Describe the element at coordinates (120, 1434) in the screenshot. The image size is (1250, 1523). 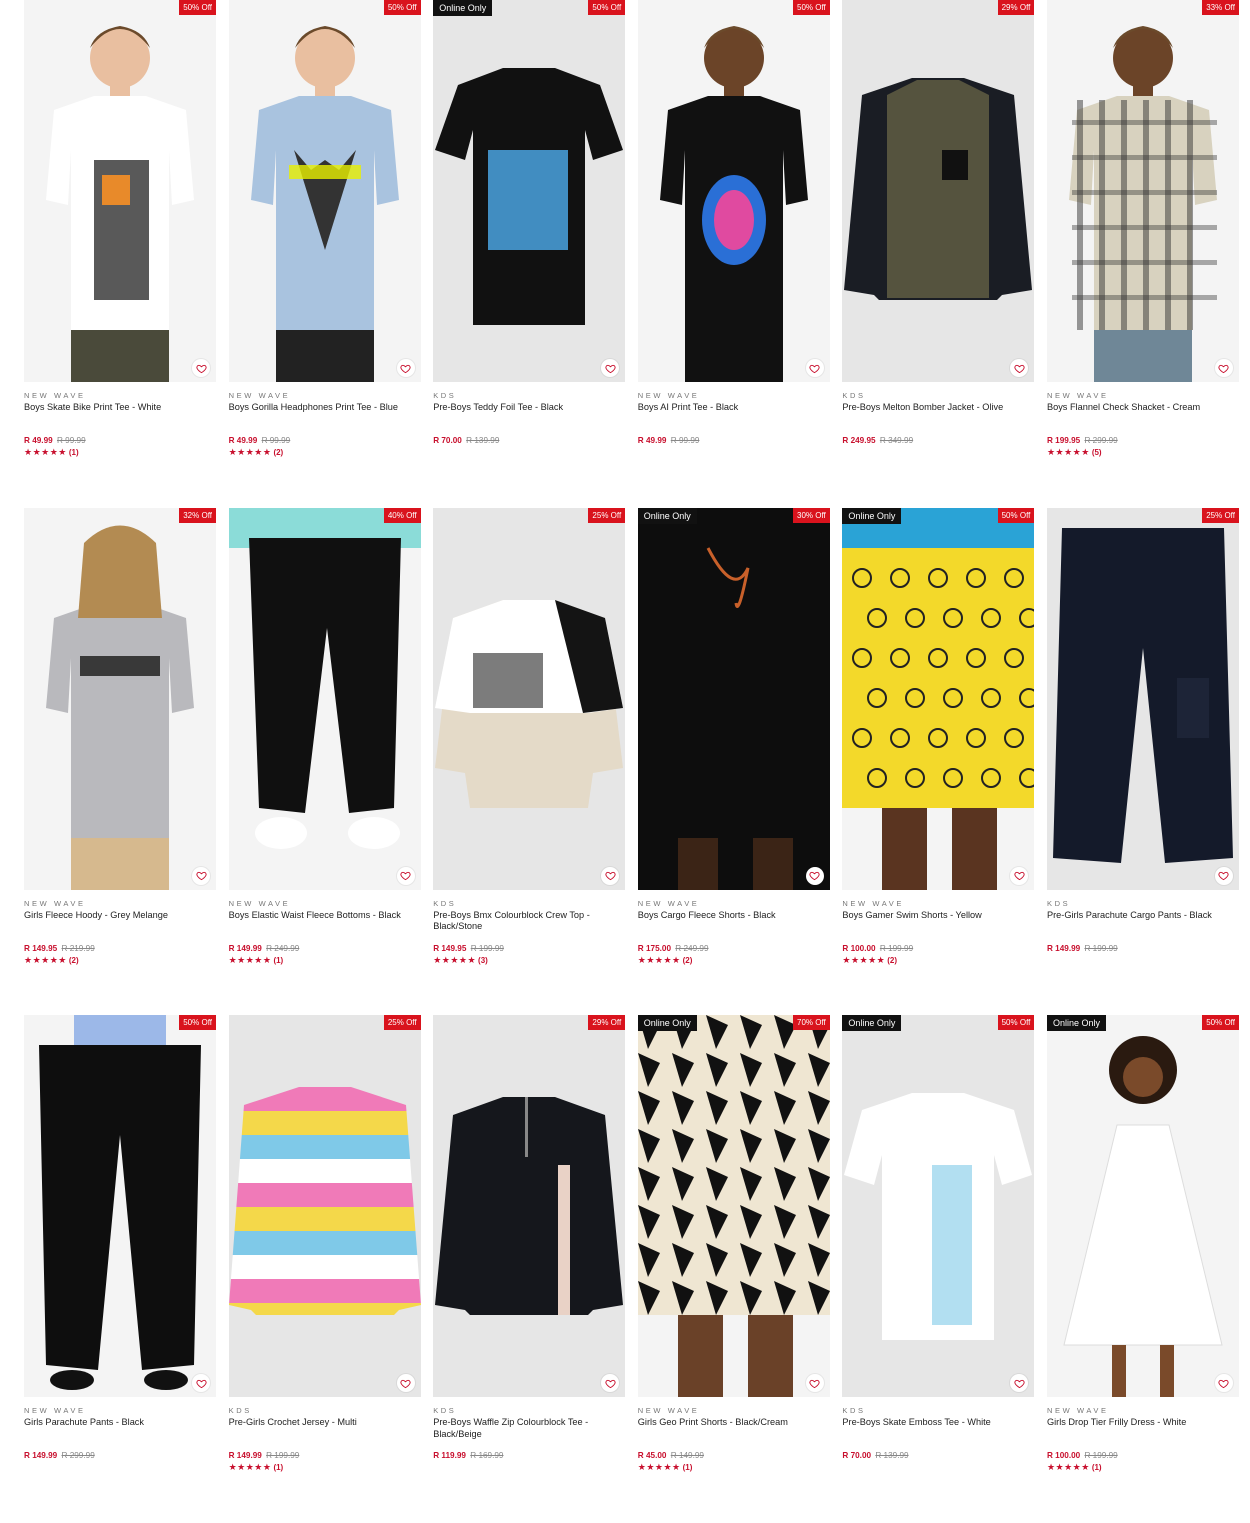
I see `product-name: Girls Parachute Pants - Black` at that location.